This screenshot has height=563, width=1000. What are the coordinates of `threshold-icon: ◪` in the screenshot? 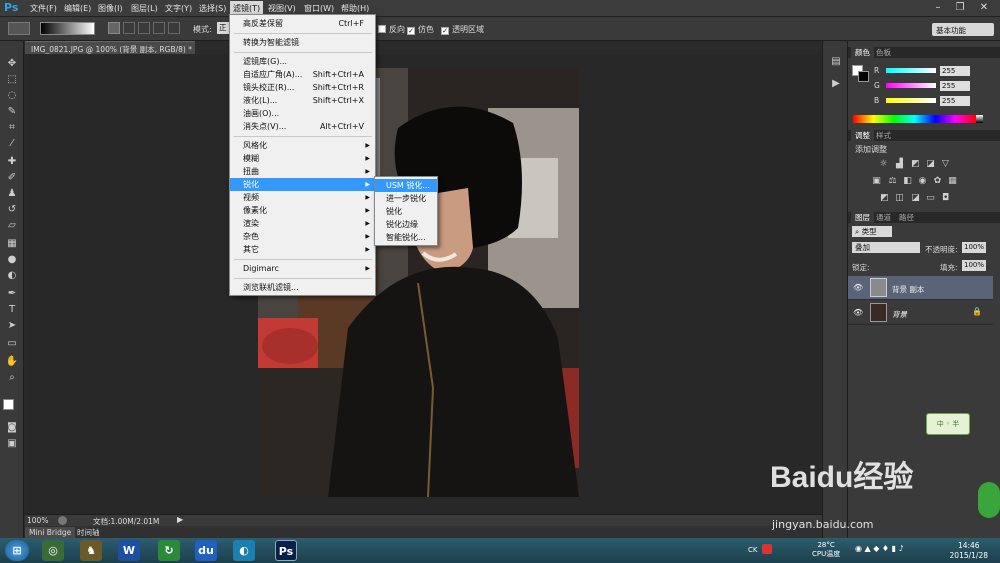 It's located at (915, 198).